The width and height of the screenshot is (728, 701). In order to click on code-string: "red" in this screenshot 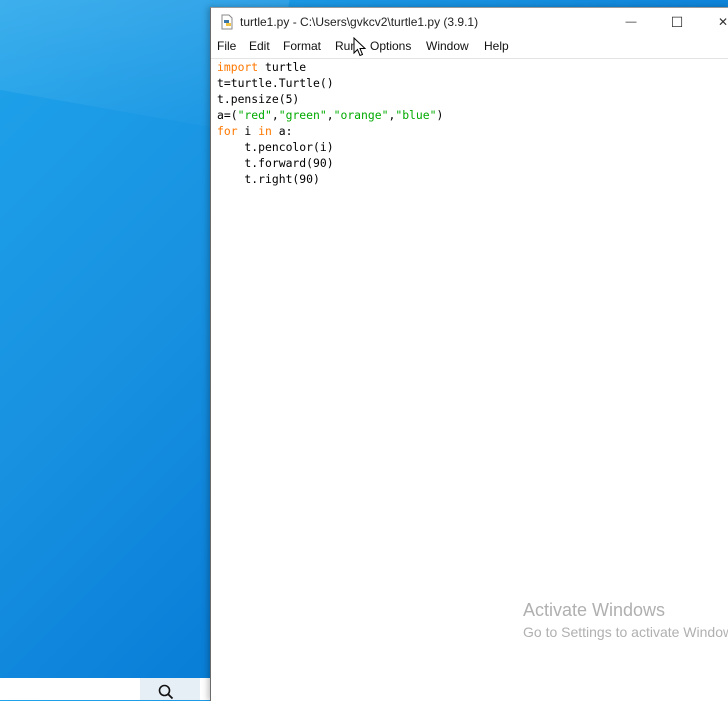, I will do `click(254, 115)`.